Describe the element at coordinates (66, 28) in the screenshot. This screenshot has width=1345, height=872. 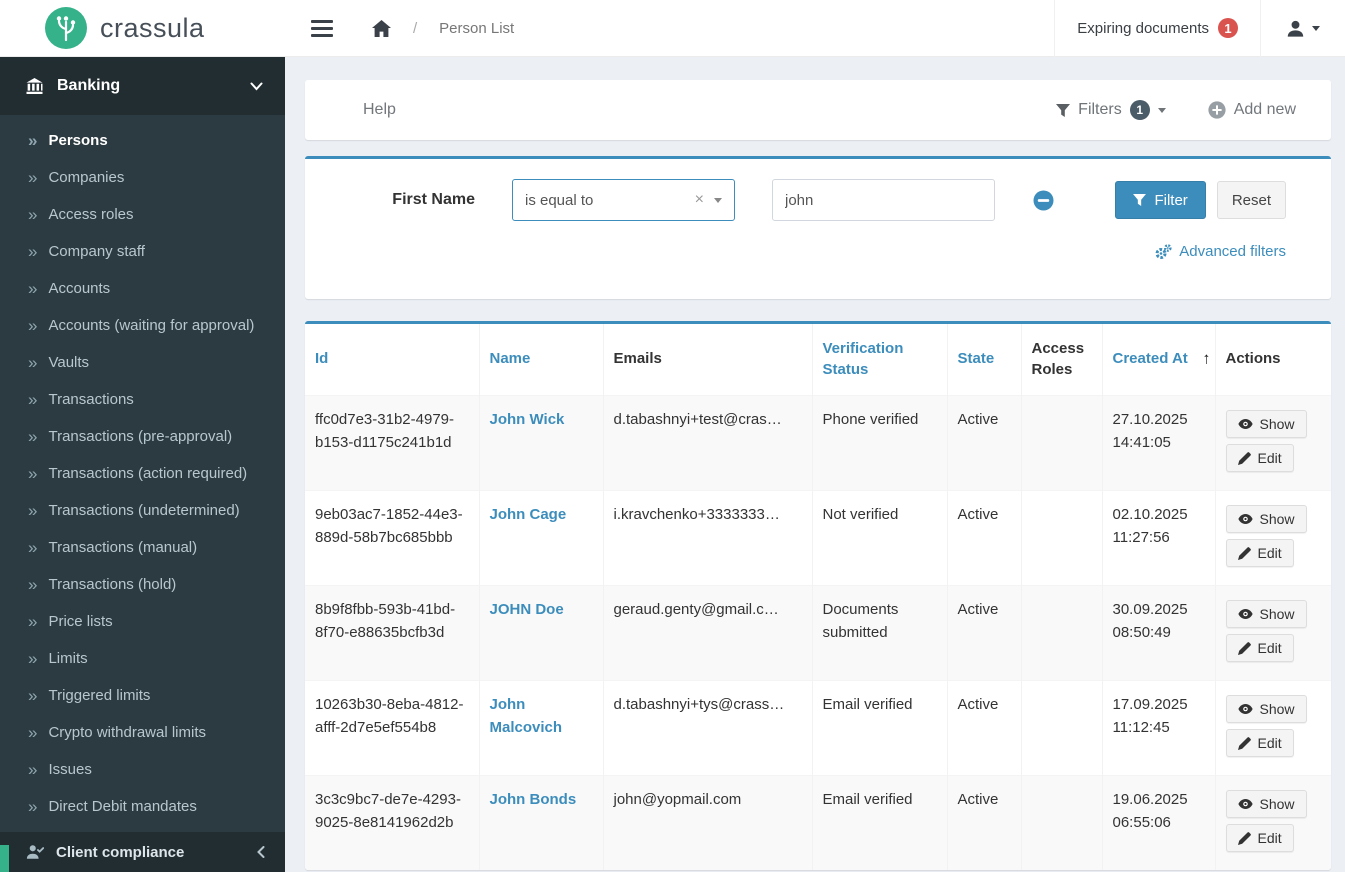
I see `crassula-logo-icon` at that location.